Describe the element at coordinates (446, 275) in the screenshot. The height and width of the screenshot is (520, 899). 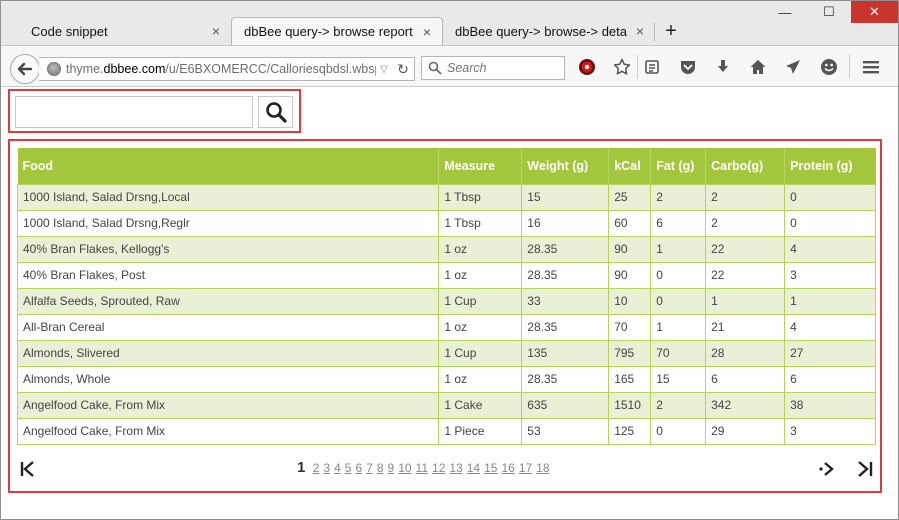
I see `table-row: 40% Bran Flakes, Post 1 oz 28.35 90 0 22 3` at that location.